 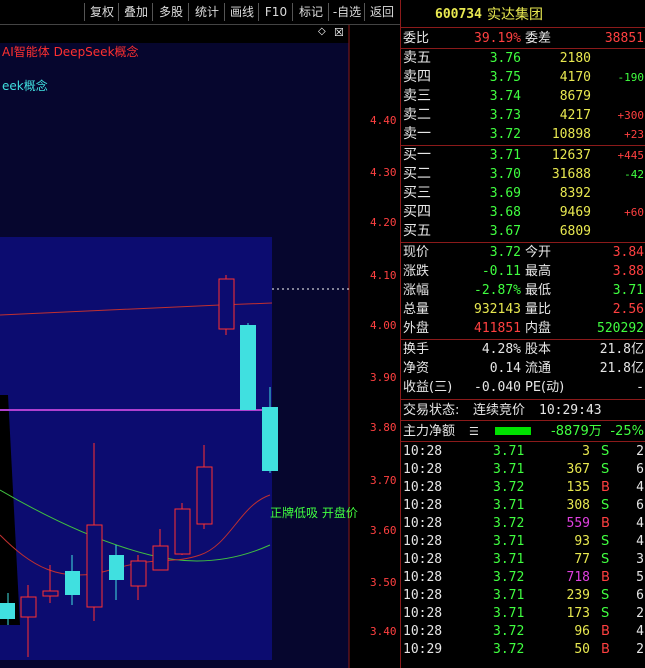 What do you see at coordinates (275, 12) in the screenshot?
I see `f10-button: F10` at bounding box center [275, 12].